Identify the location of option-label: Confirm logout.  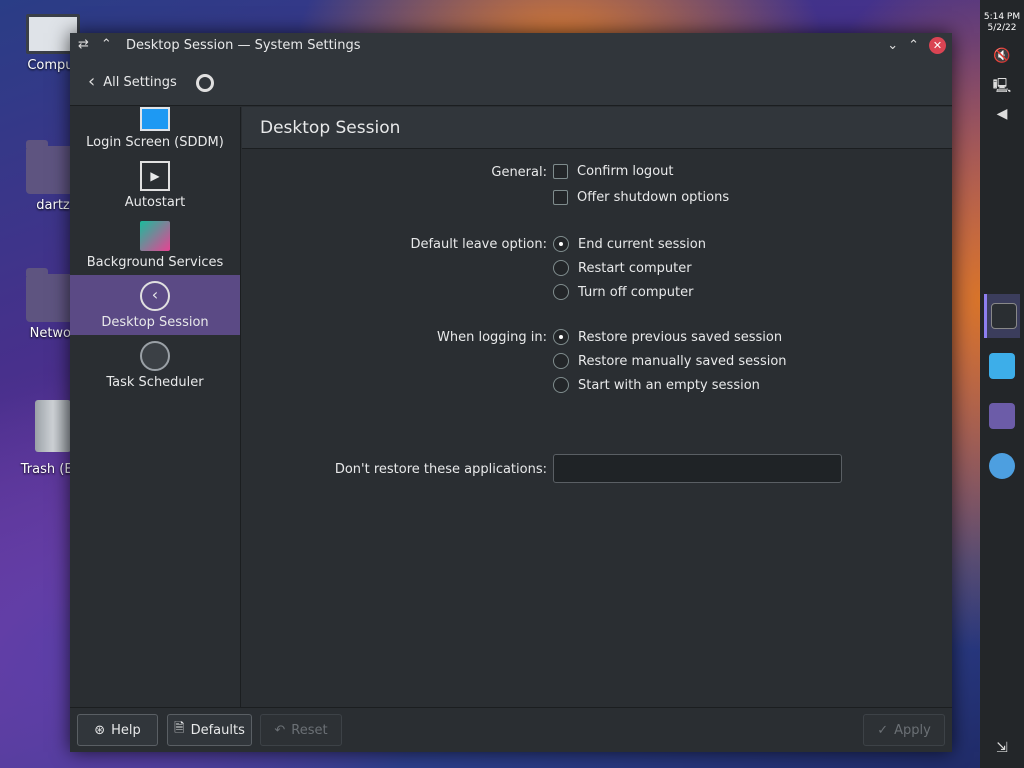
(625, 171).